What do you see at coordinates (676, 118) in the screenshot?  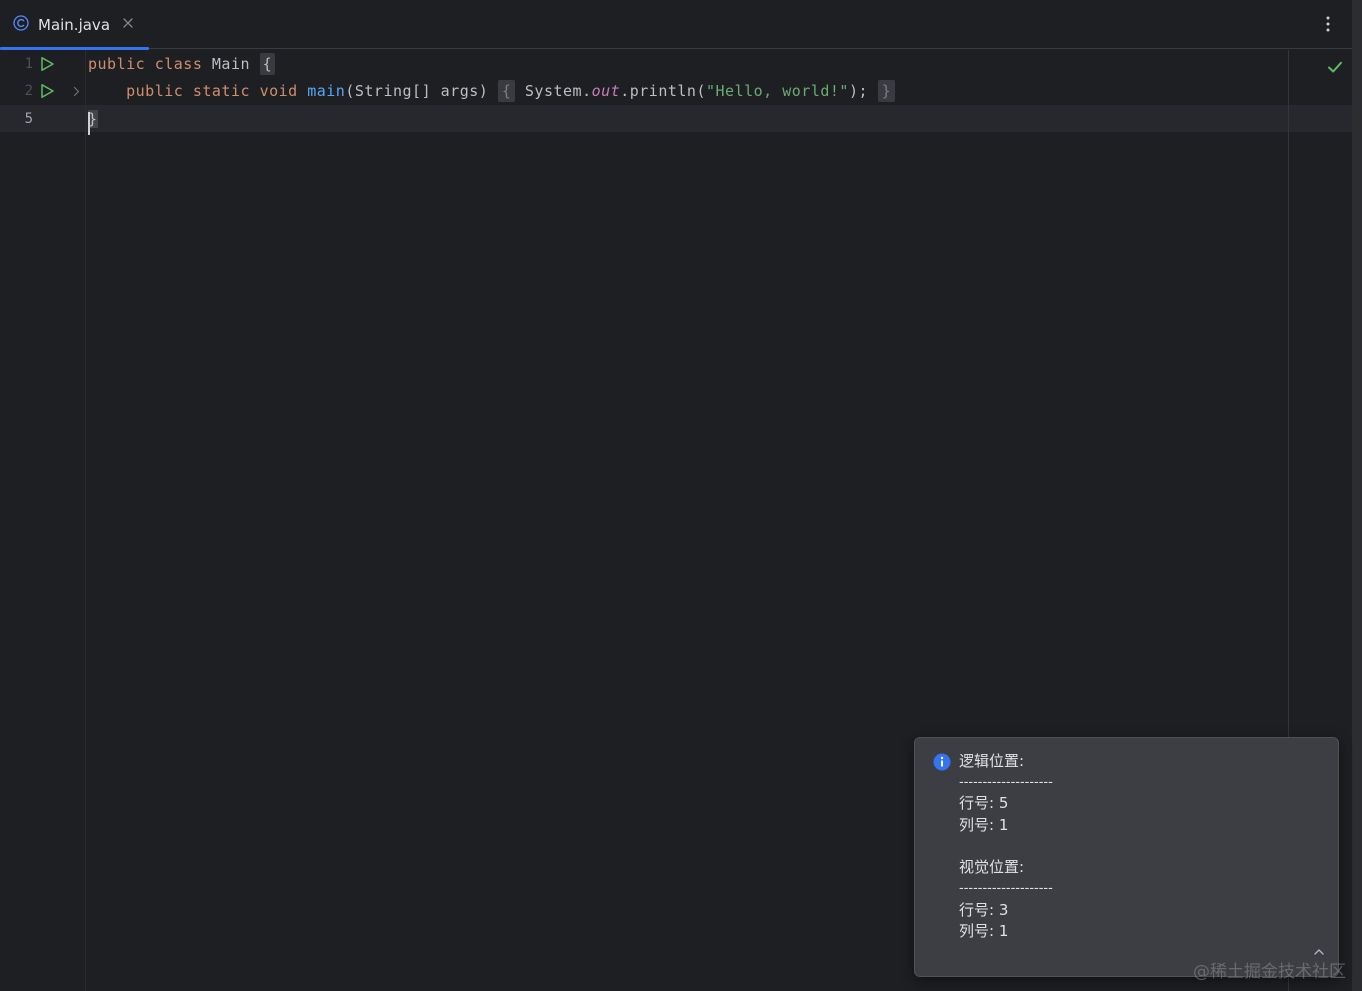 I see `current-line-highlight` at bounding box center [676, 118].